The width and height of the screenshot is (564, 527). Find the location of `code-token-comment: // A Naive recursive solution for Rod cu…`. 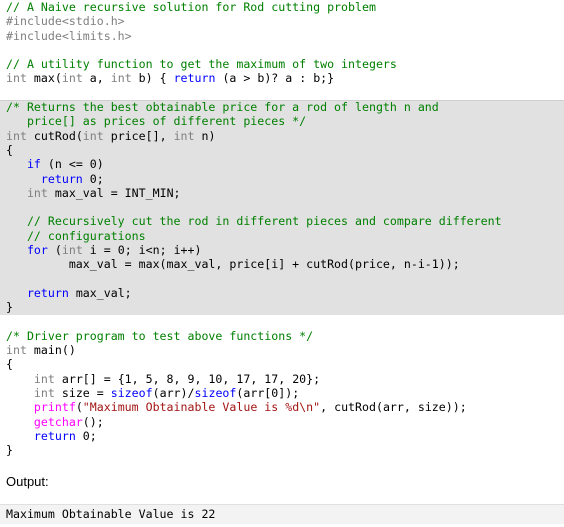

code-token-comment: // A Naive recursive solution for Rod cu… is located at coordinates (191, 7).